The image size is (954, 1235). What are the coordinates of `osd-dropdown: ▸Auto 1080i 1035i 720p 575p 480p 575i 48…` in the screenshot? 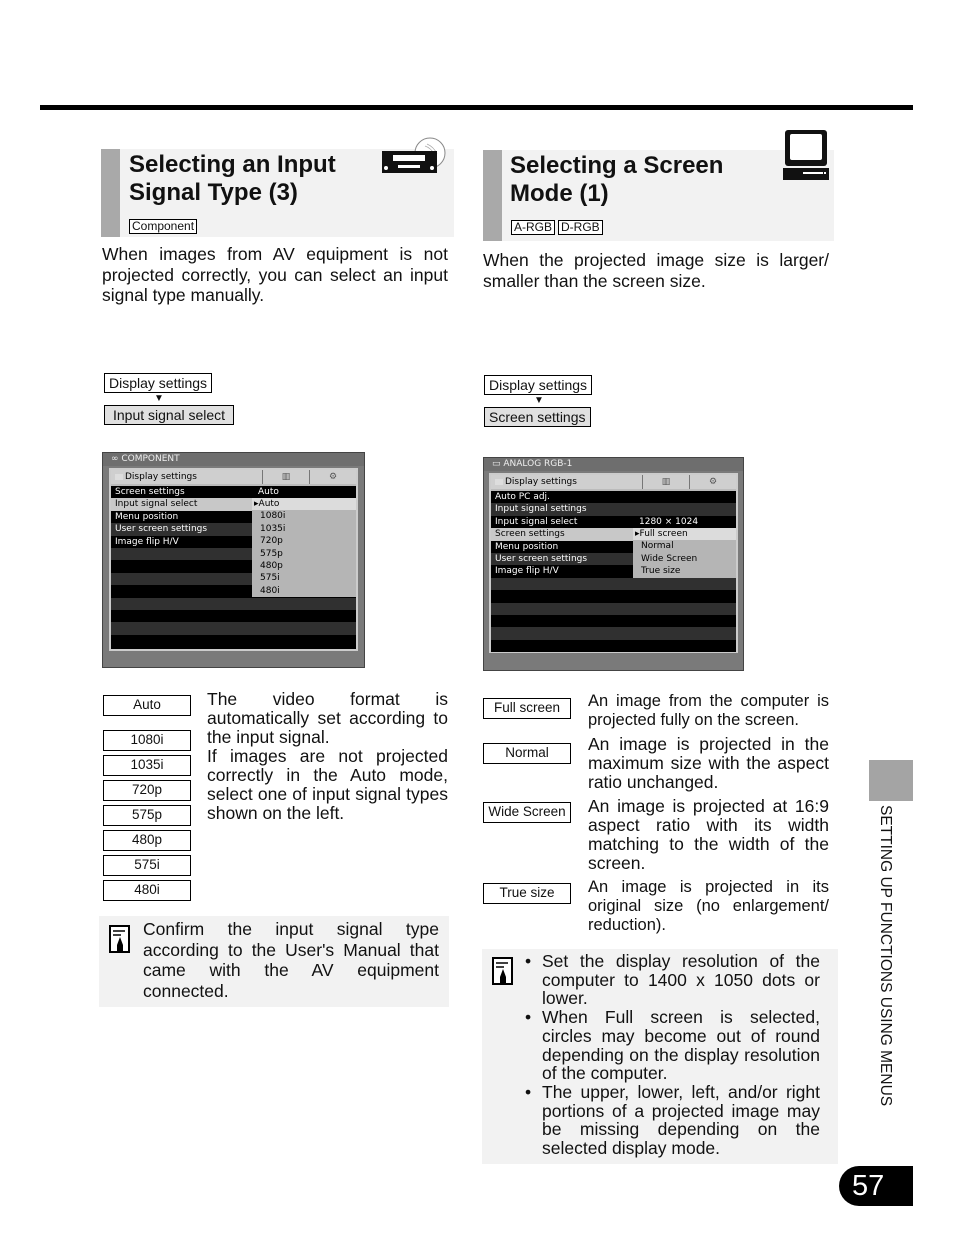 It's located at (304, 548).